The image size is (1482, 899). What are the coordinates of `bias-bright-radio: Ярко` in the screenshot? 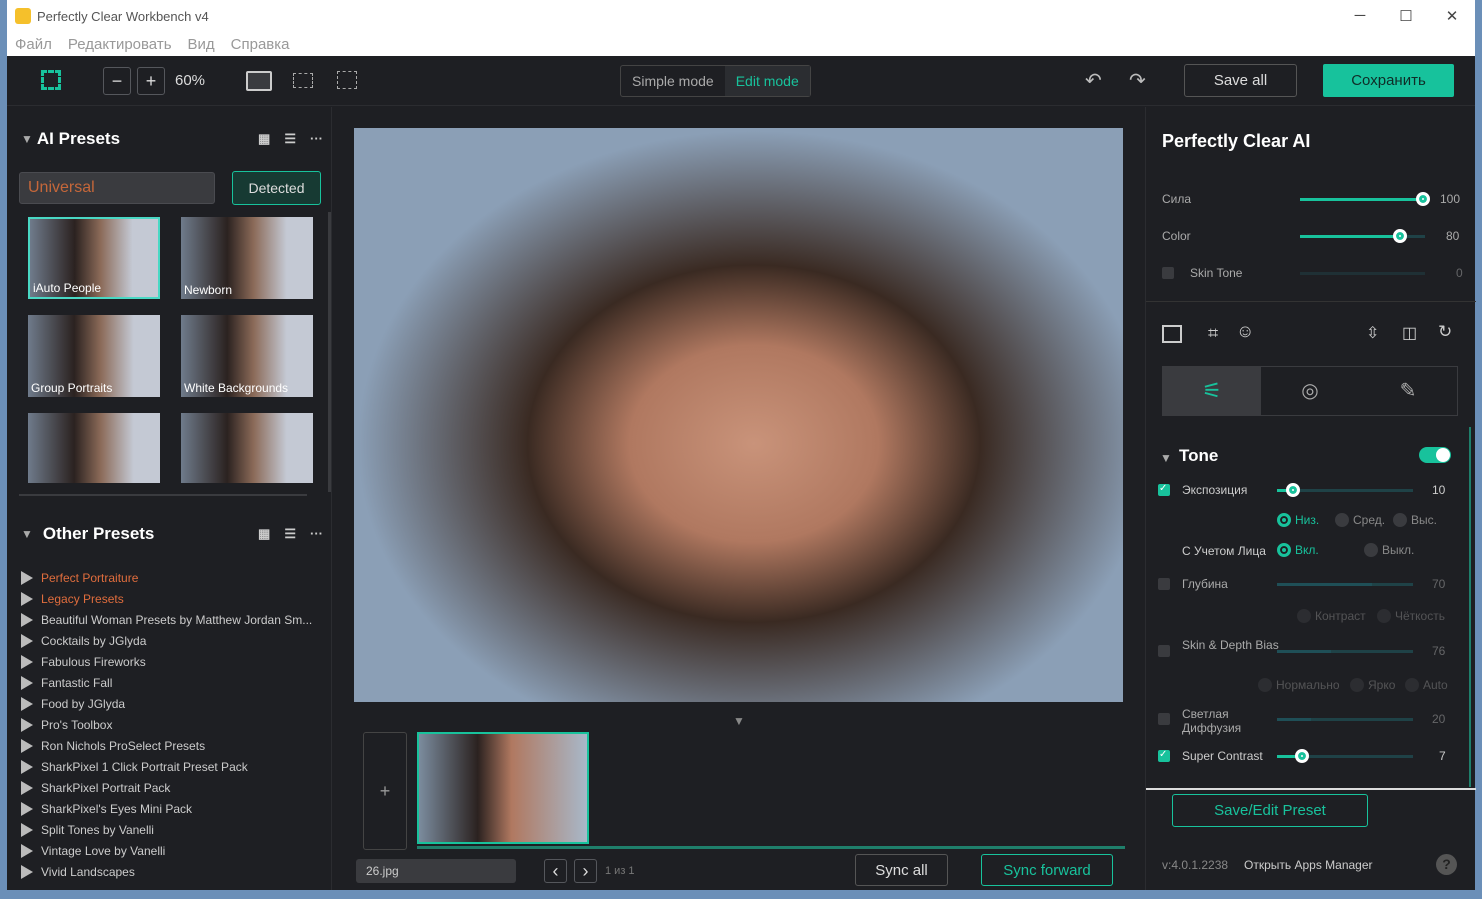 It's located at (1372, 685).